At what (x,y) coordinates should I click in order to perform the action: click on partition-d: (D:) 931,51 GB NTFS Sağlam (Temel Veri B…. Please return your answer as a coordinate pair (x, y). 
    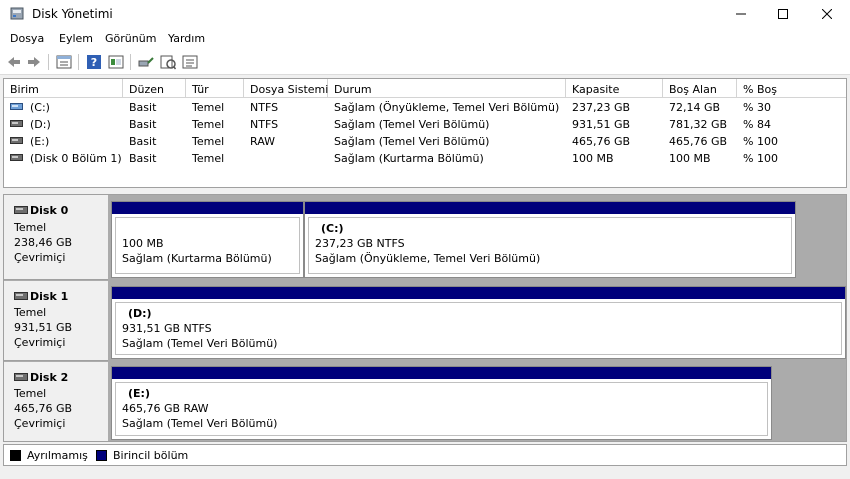
    Looking at the image, I should click on (478, 322).